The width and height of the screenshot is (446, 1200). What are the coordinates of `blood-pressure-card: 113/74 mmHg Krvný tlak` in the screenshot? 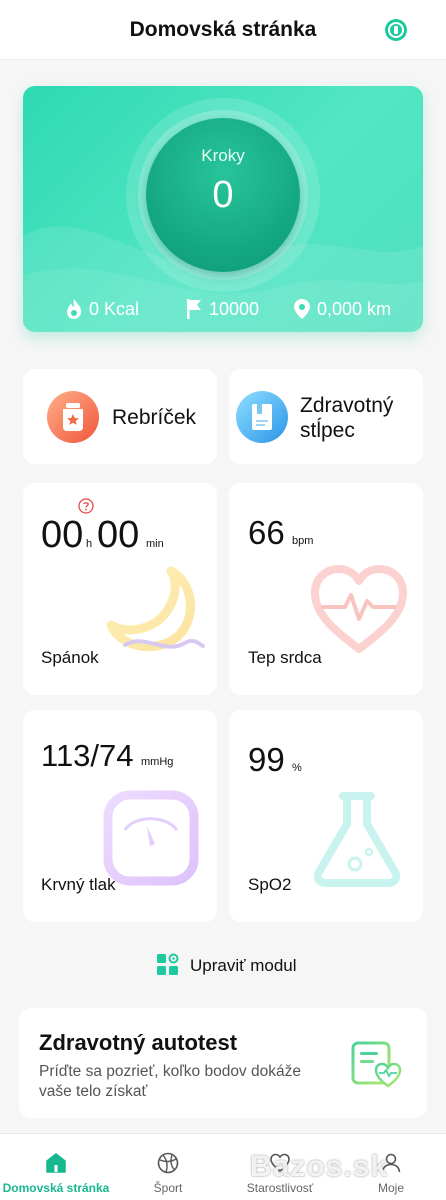 It's located at (120, 816).